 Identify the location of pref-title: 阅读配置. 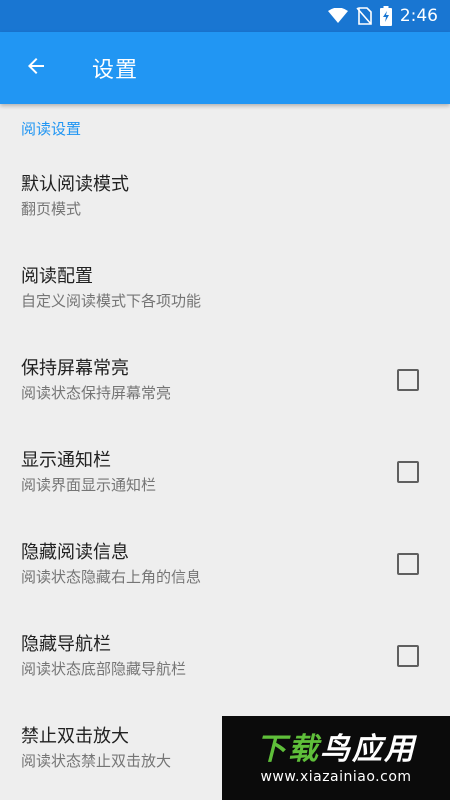
(57, 276).